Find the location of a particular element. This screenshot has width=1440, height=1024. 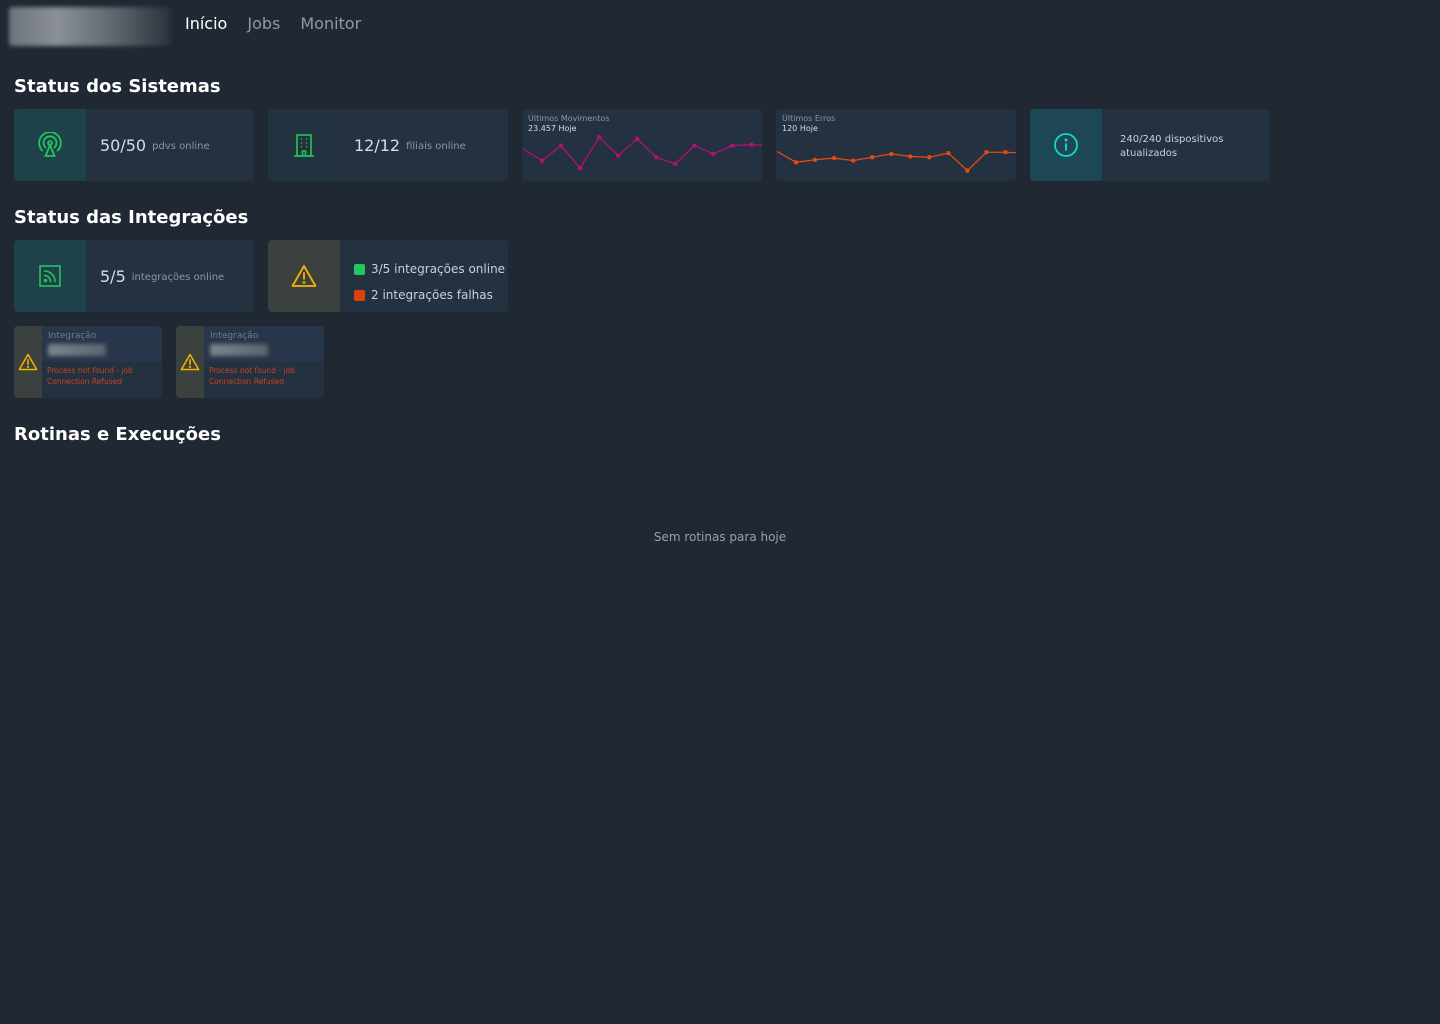

nav-item-inicio: Início is located at coordinates (206, 24).